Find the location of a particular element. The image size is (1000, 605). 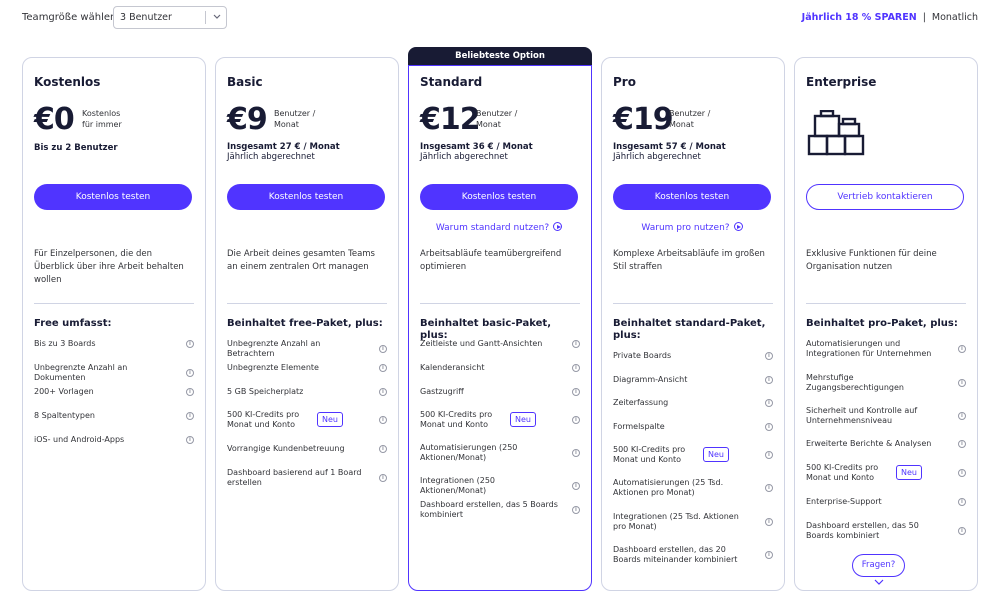

why-pro-link: Warum pro nutzen? is located at coordinates (692, 227).